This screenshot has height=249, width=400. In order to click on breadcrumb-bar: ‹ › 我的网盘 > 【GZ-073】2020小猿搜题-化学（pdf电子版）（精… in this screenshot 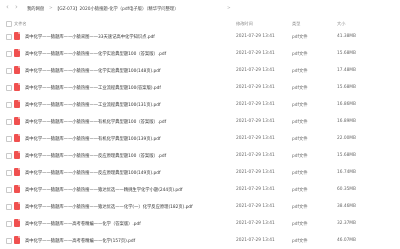, I will do `click(200, 9)`.